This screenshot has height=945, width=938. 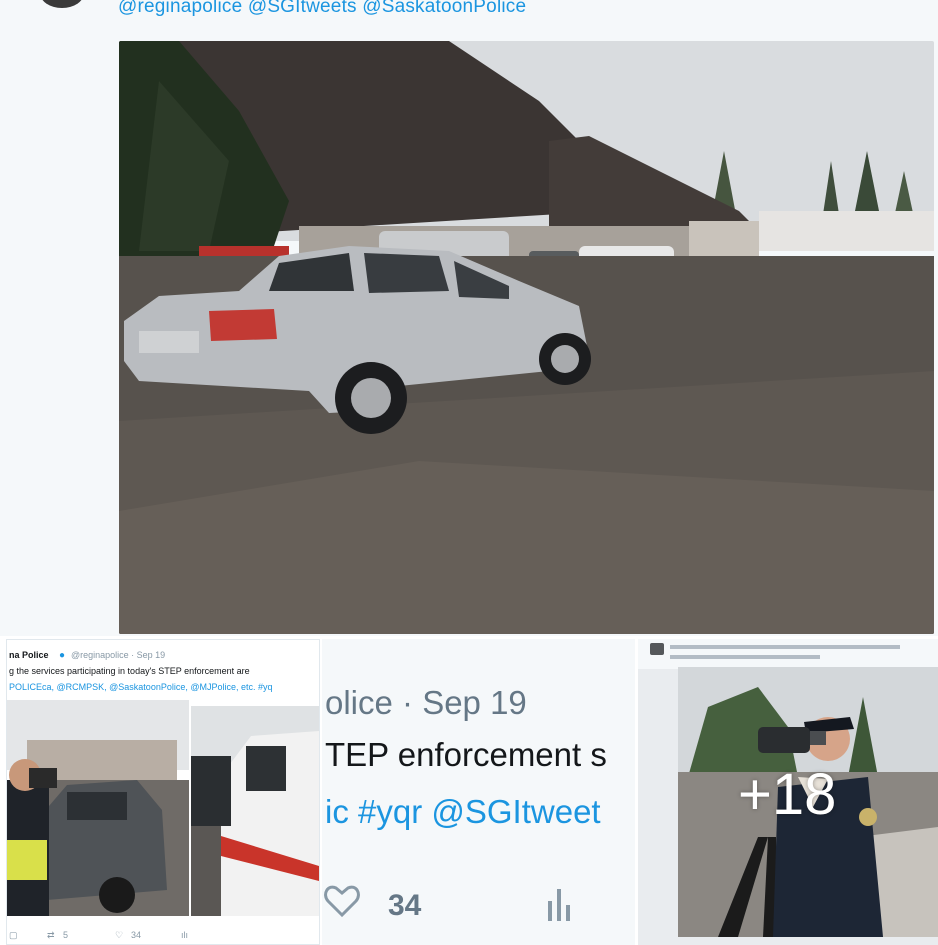 I want to click on verified-icon: ●, so click(x=62, y=655).